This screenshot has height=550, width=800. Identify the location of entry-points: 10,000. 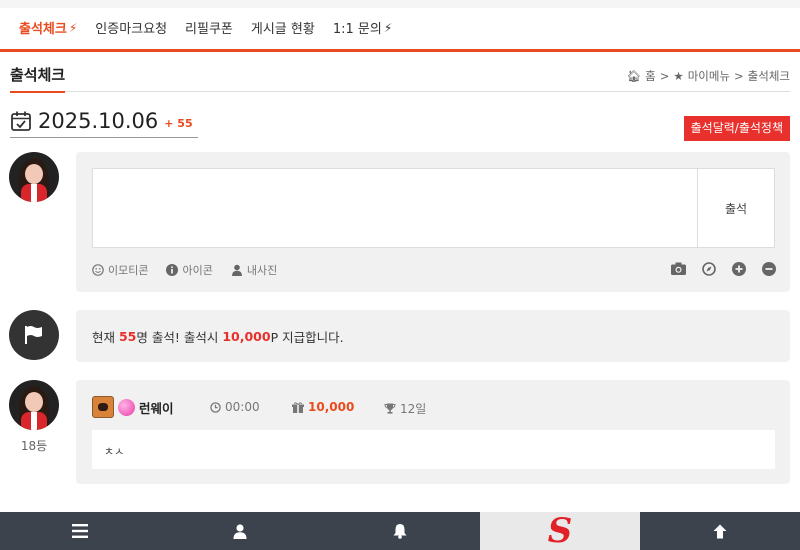
(323, 407).